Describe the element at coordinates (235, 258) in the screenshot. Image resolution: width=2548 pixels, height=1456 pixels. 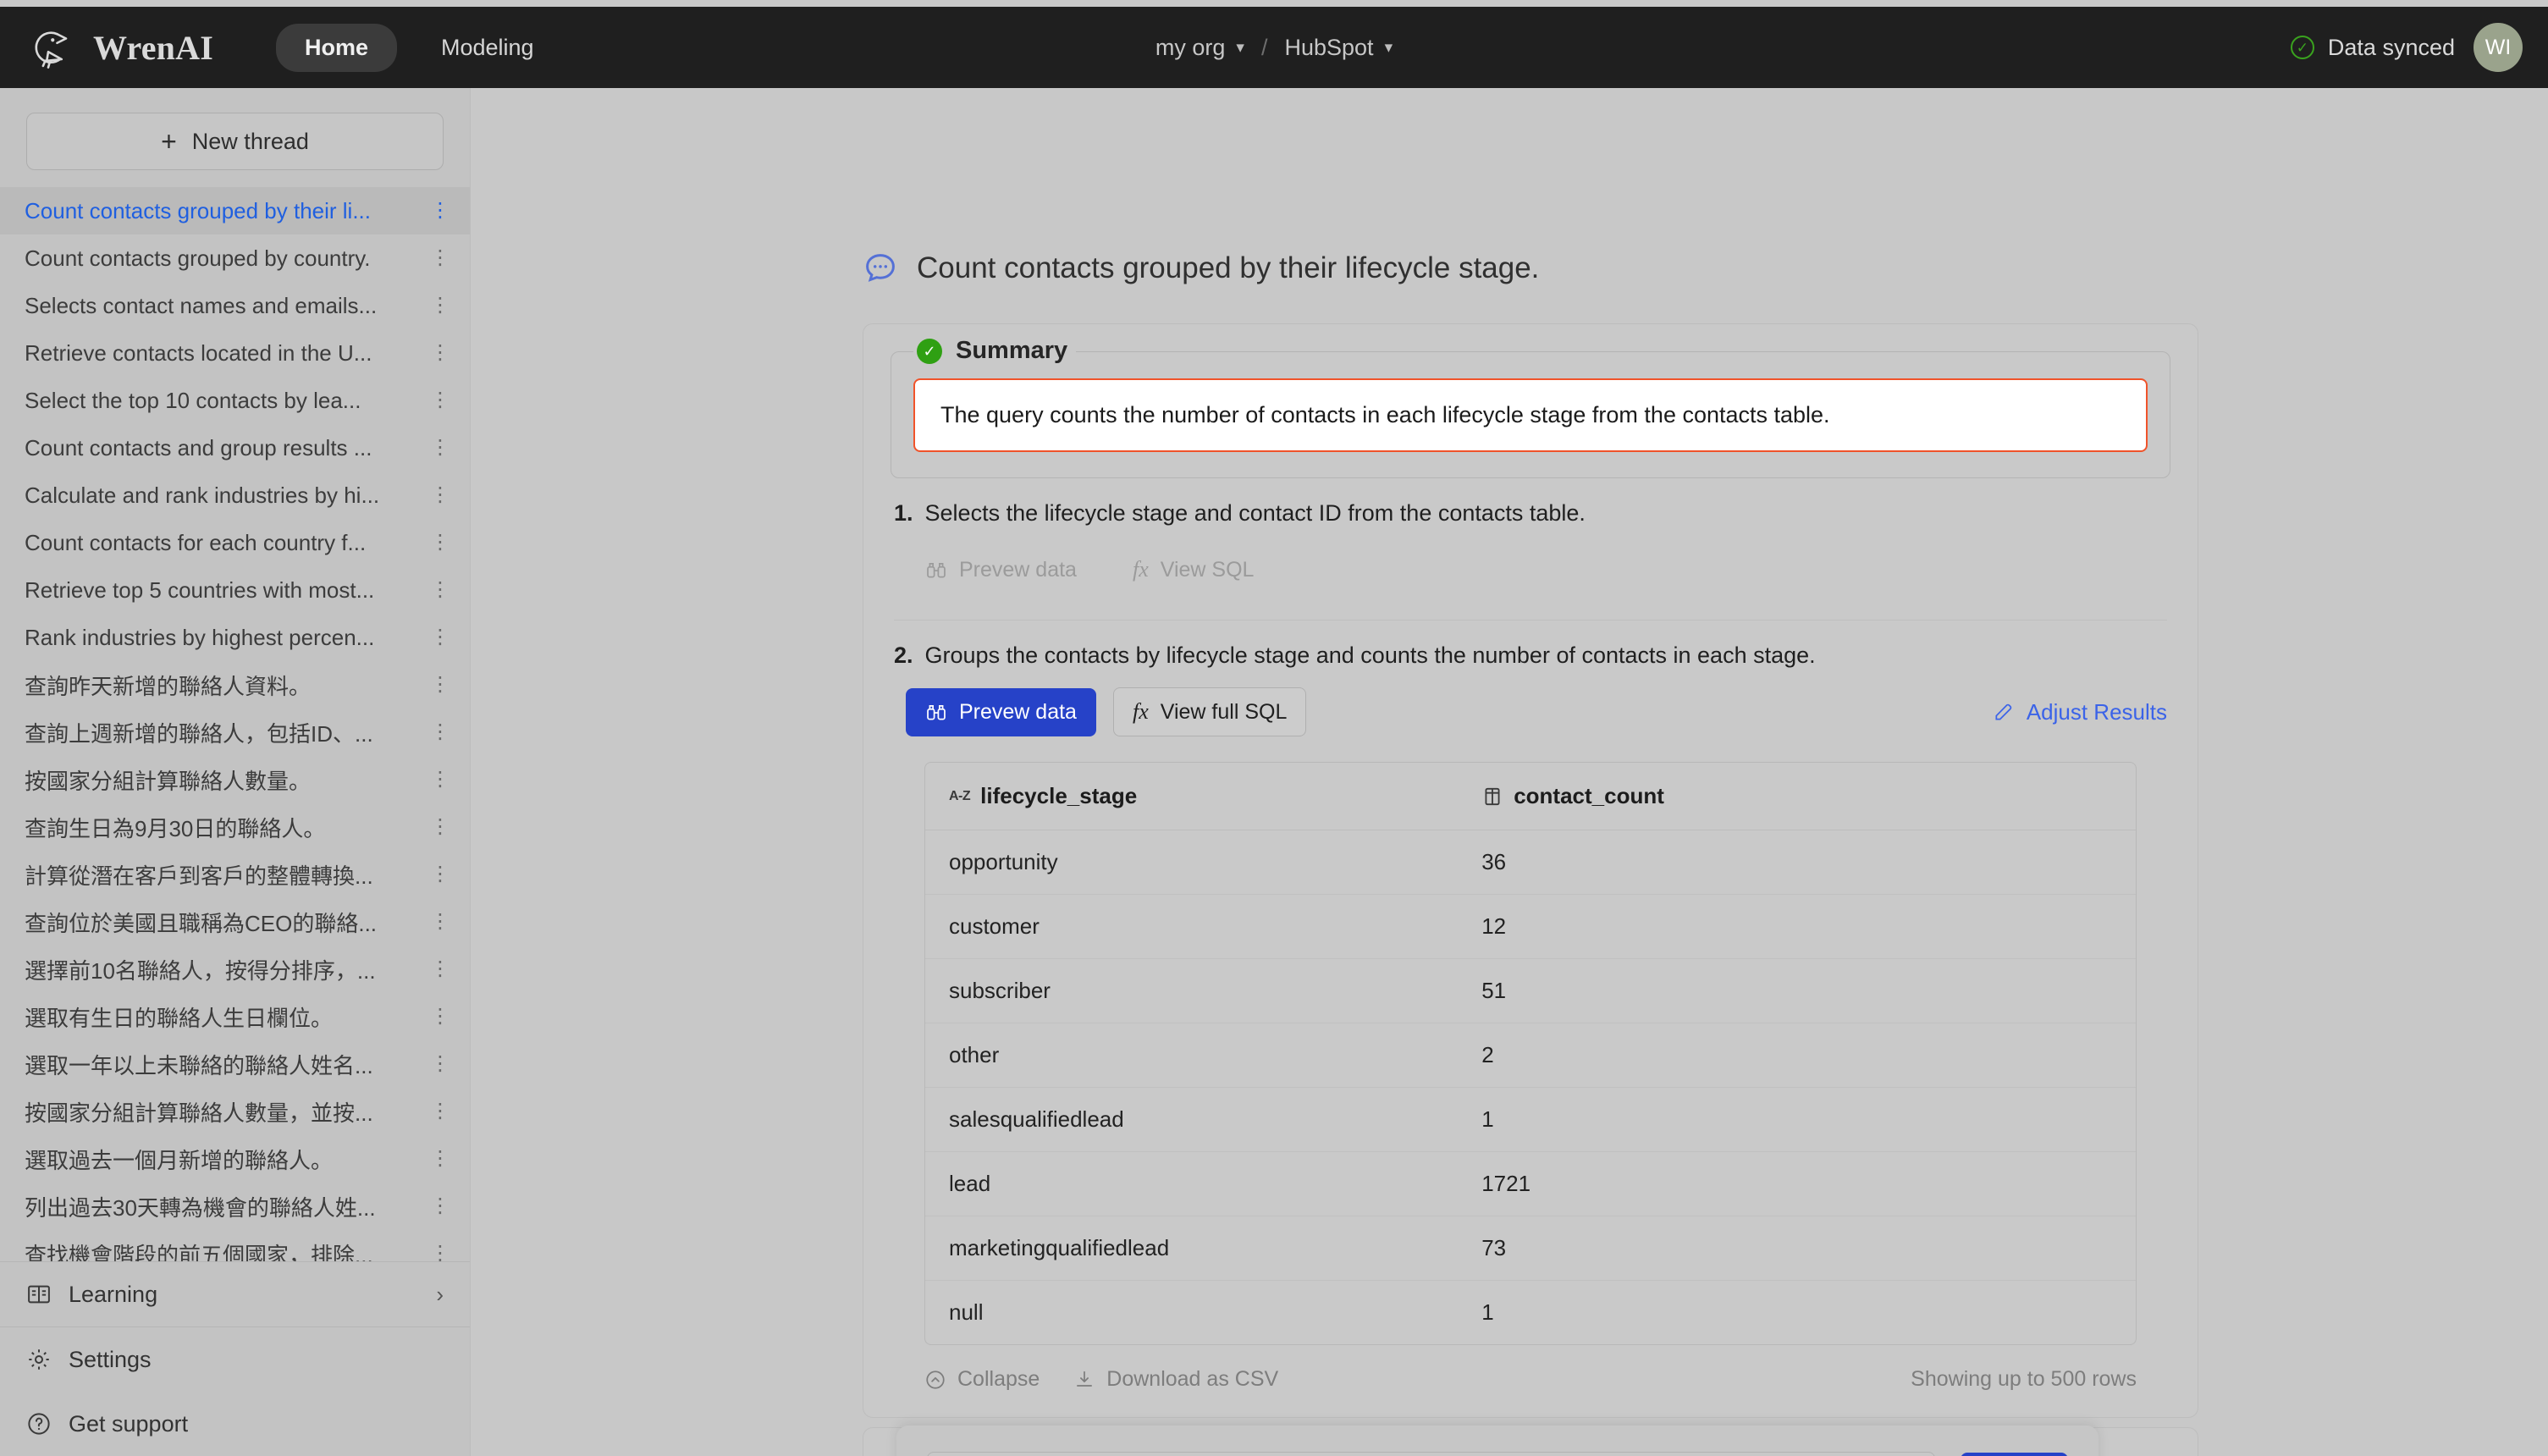
I see `thread-list-item: Count contacts grouped by country. ⋮` at that location.